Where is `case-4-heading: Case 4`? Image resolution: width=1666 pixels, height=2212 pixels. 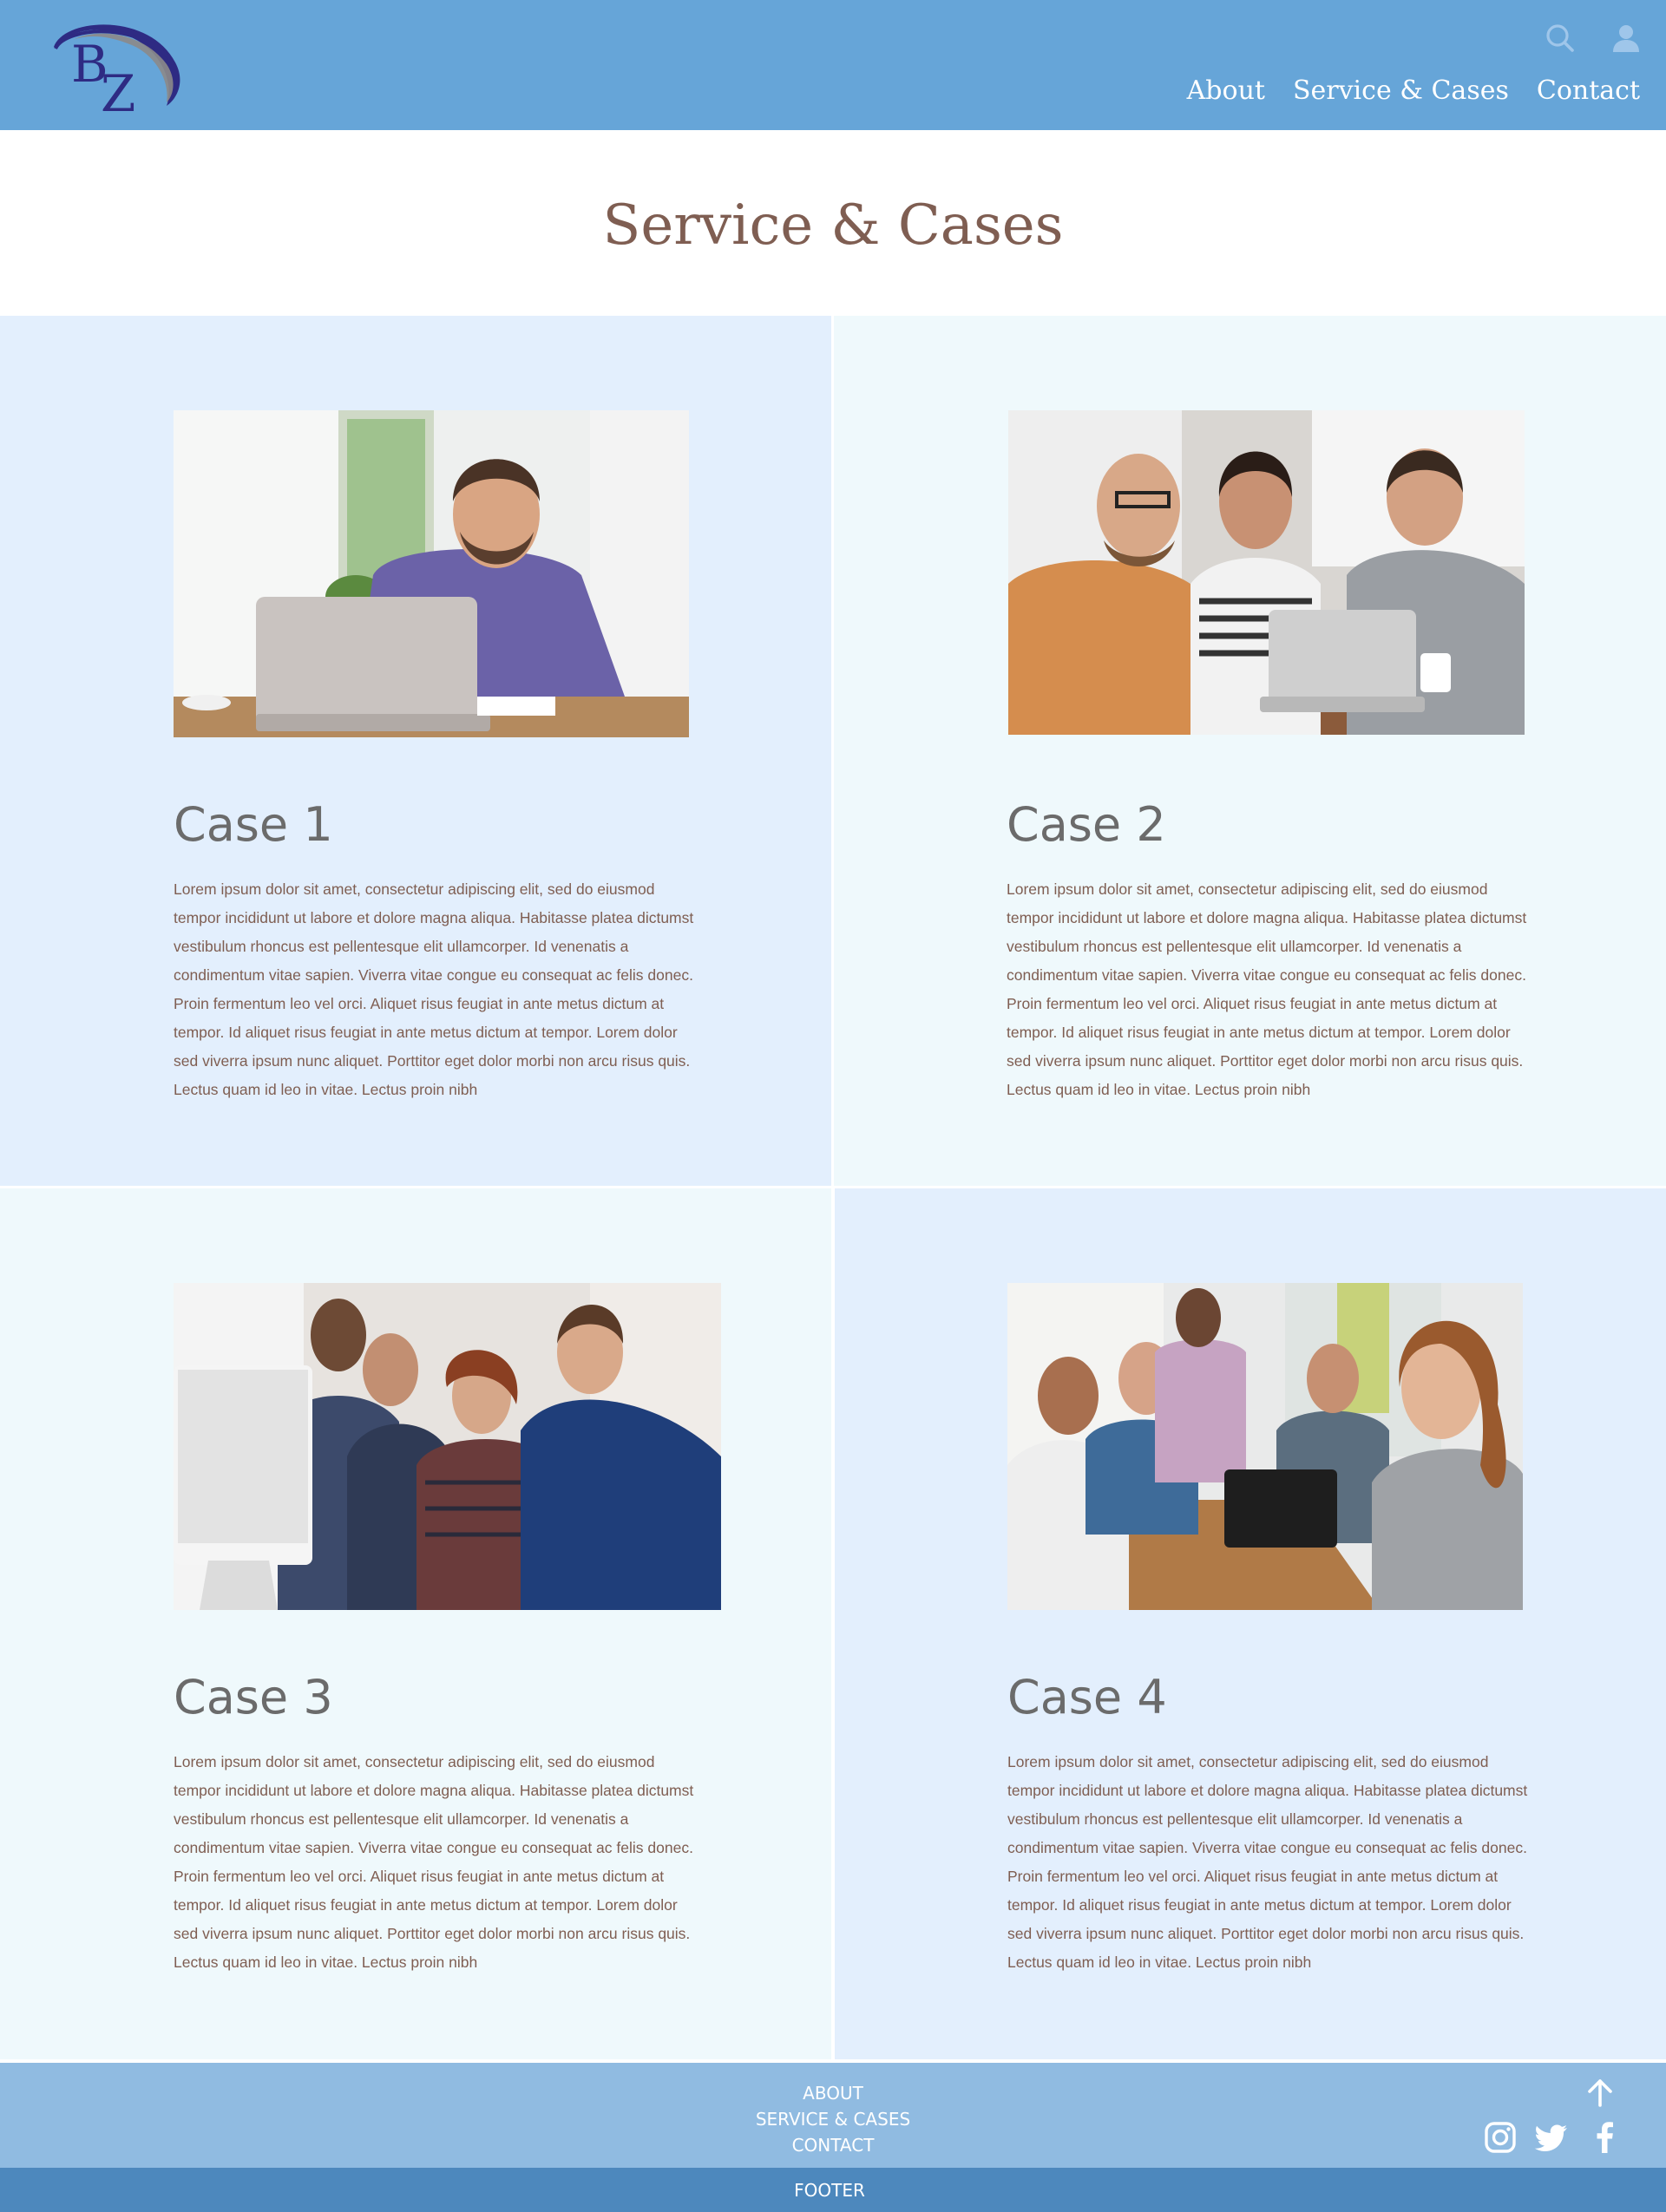 case-4-heading: Case 4 is located at coordinates (1087, 1697).